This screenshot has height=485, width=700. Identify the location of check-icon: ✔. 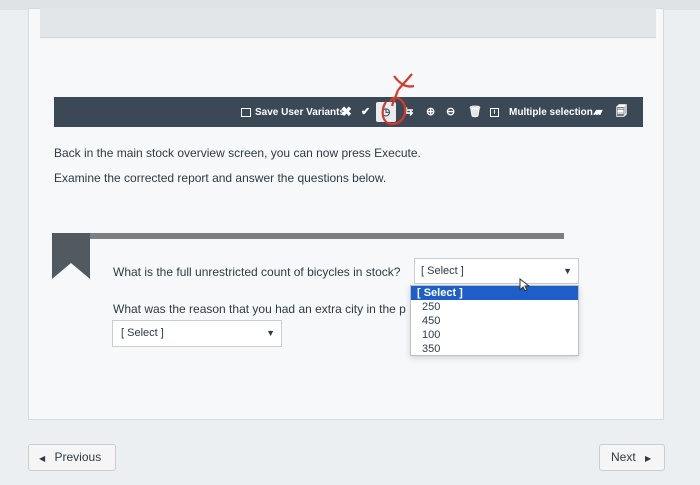
(366, 112).